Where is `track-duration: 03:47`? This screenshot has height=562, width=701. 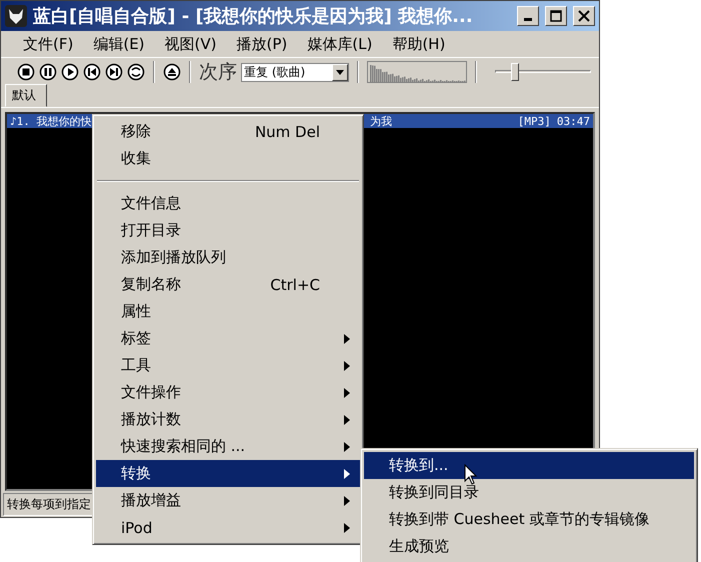 track-duration: 03:47 is located at coordinates (573, 121).